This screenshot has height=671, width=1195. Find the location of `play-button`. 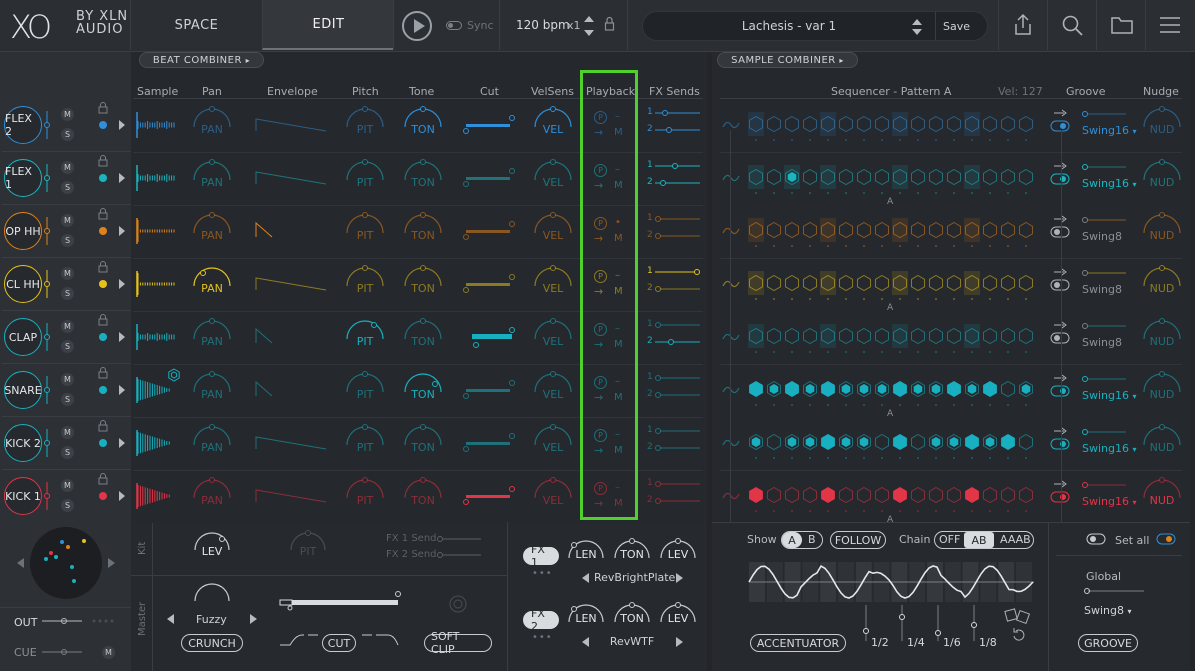

play-button is located at coordinates (417, 26).